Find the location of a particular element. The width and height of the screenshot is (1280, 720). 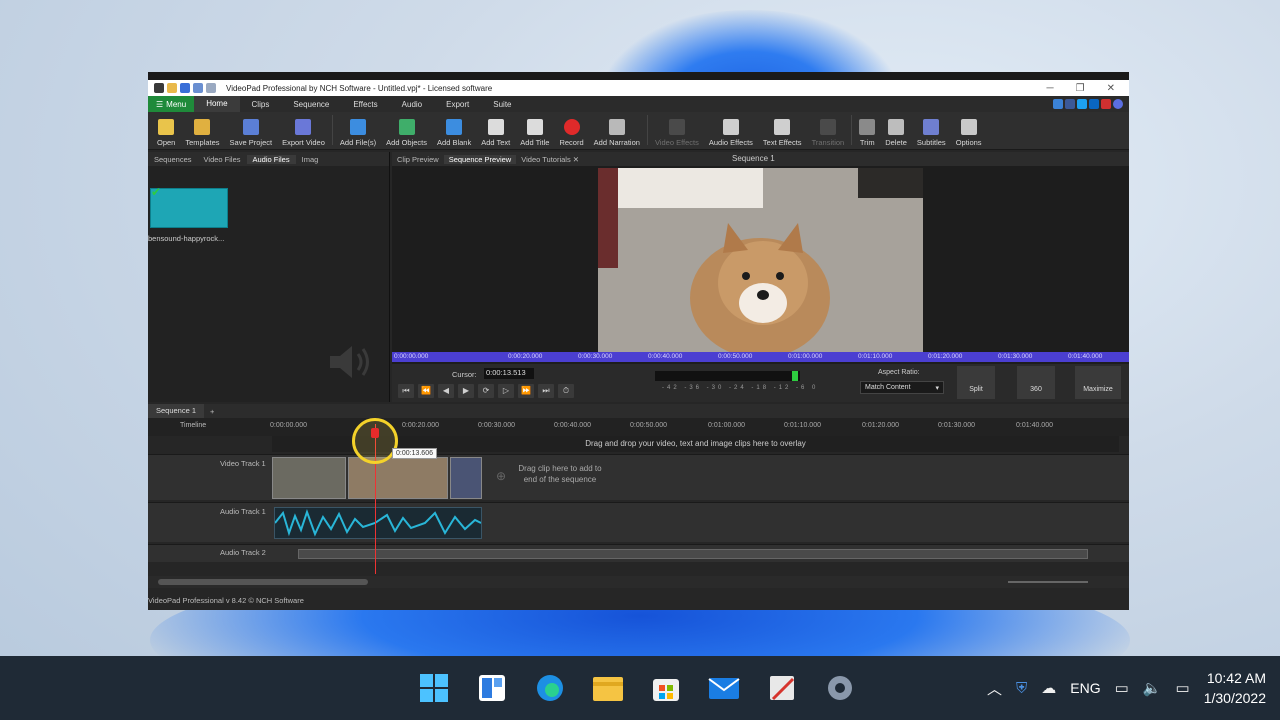

aspect-ratio-value: Match Content is located at coordinates (888, 387).